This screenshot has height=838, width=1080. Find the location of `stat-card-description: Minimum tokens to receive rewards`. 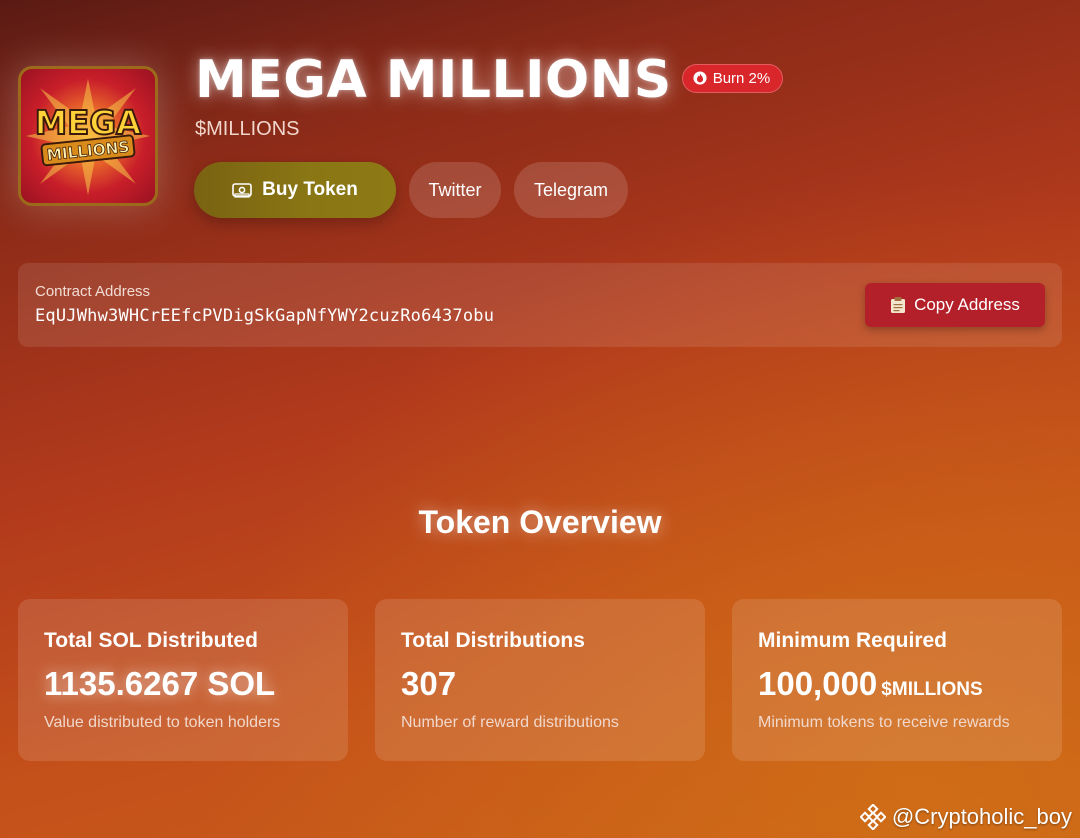

stat-card-description: Minimum tokens to receive rewards is located at coordinates (884, 722).